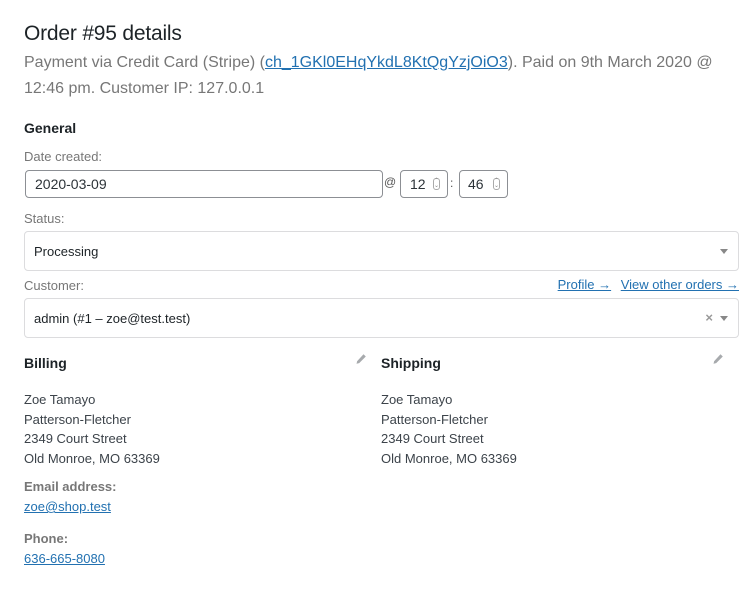  What do you see at coordinates (75, 439) in the screenshot?
I see `billing-address-line: 2349 Court Street` at bounding box center [75, 439].